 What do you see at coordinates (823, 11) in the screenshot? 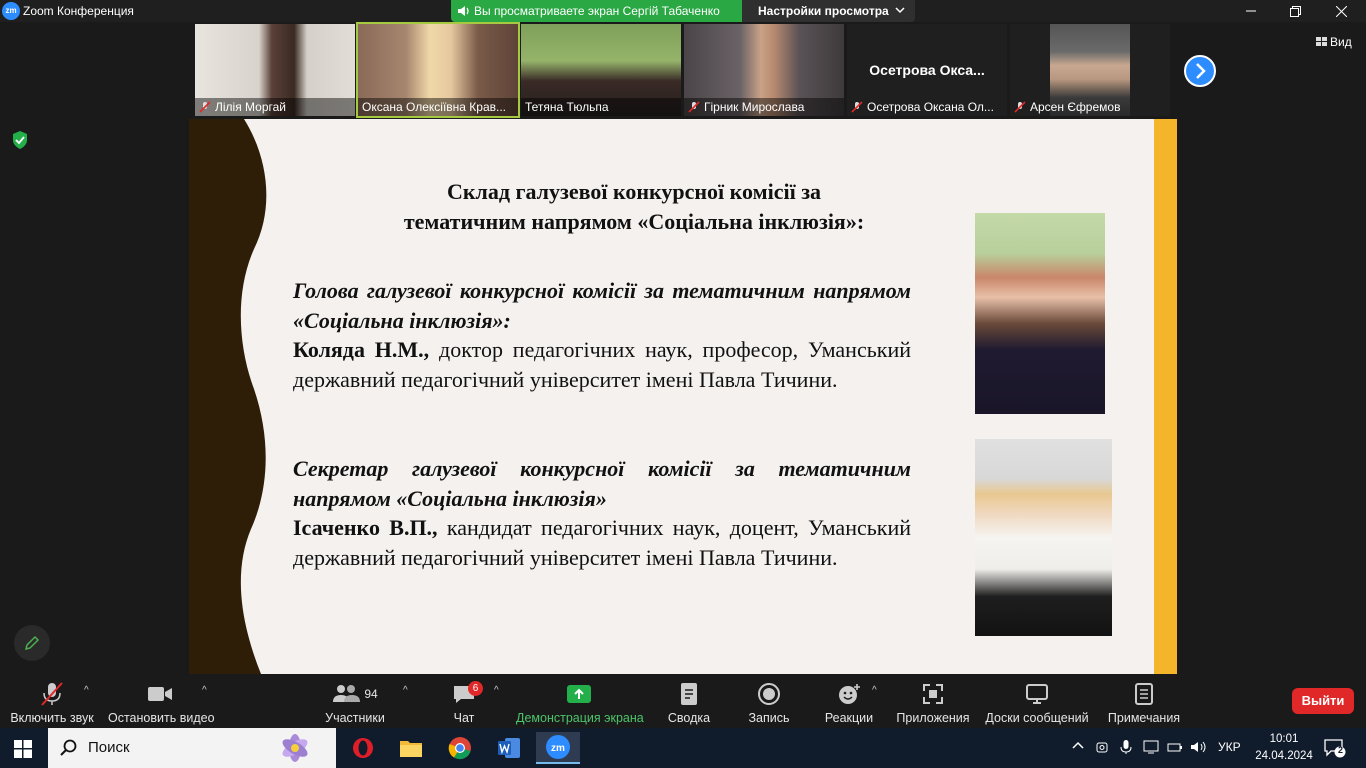
I see `view-options-label: Настройки просмотра` at bounding box center [823, 11].